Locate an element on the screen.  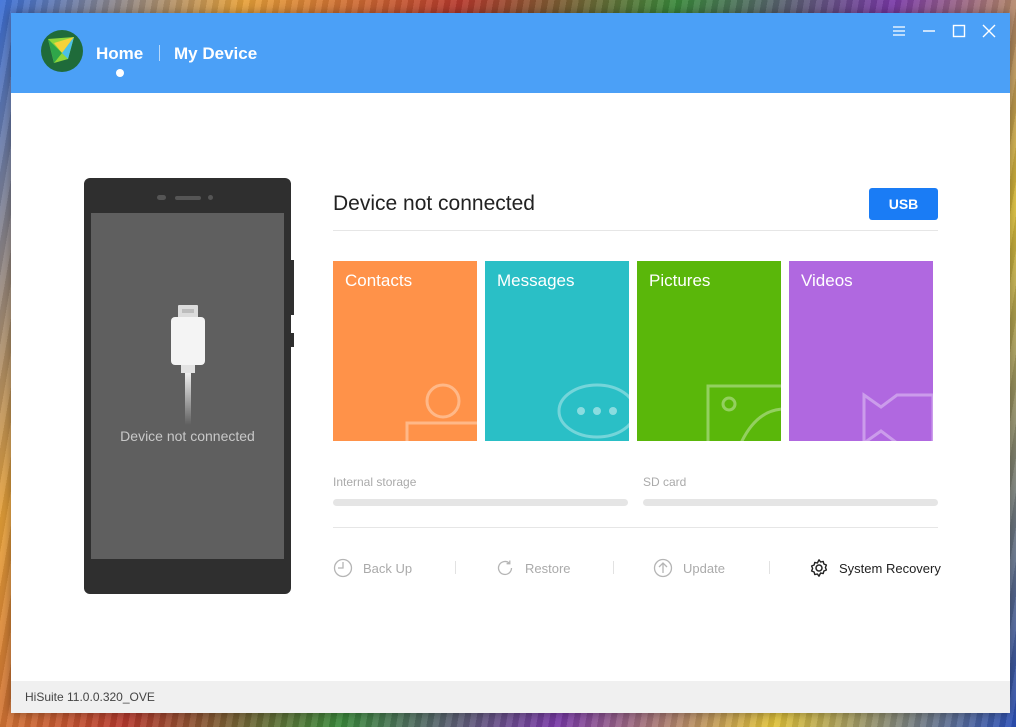
phone-speaker is located at coordinates (188, 198).